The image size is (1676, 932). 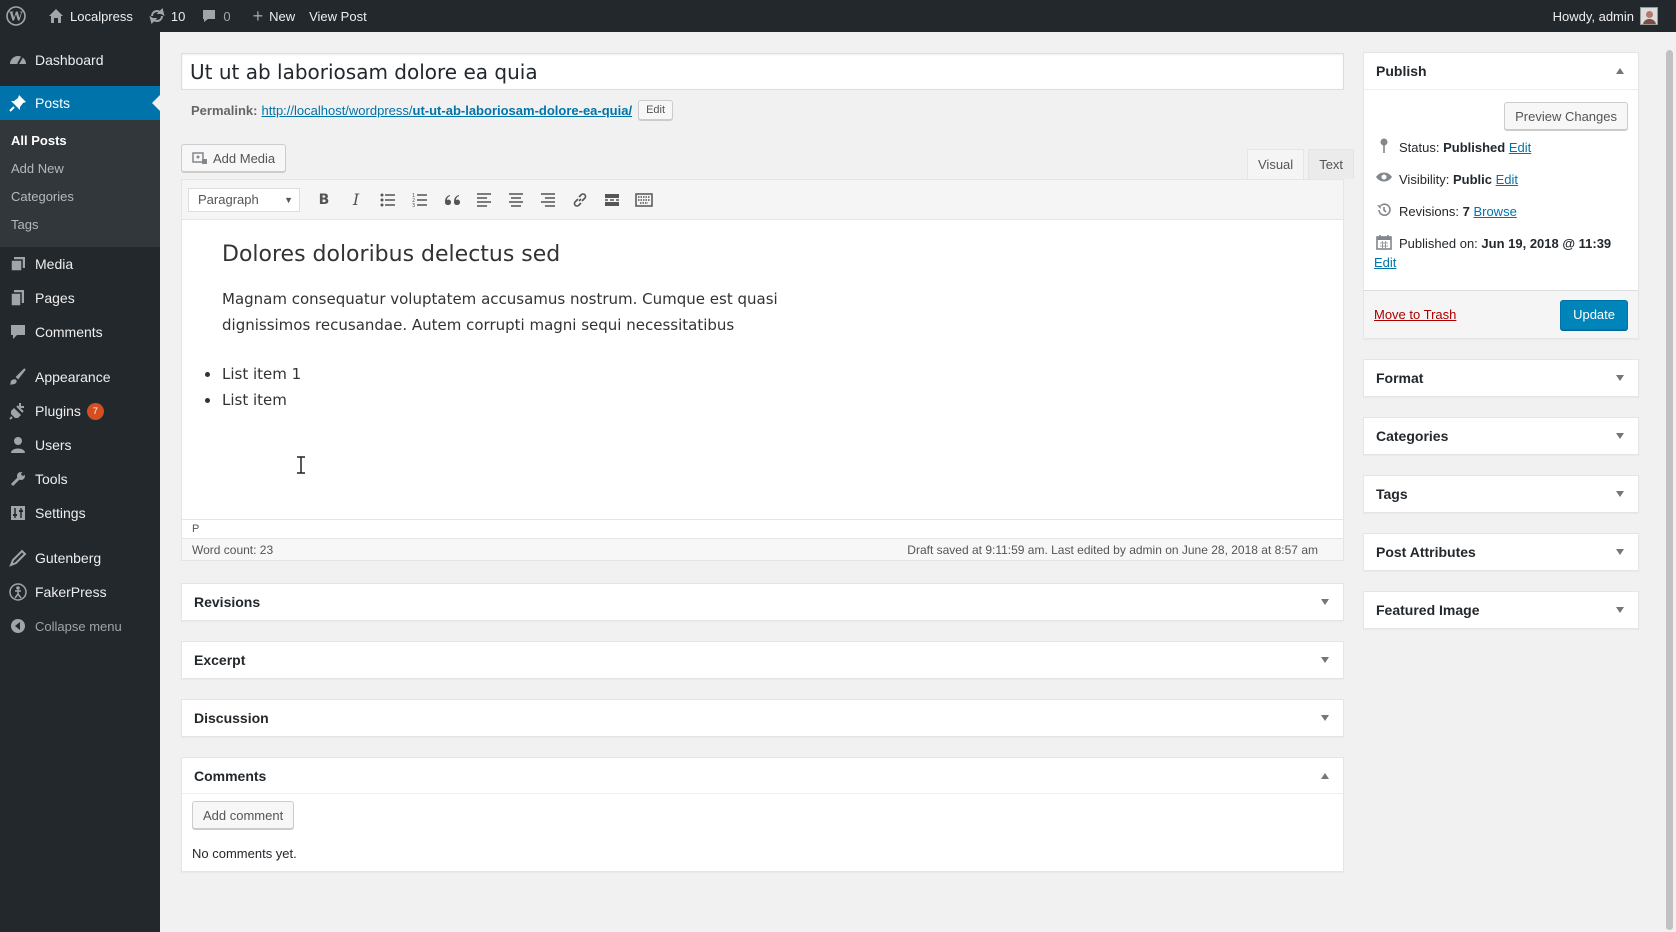 I want to click on sidebar-item-pages: Pages, so click(x=80, y=298).